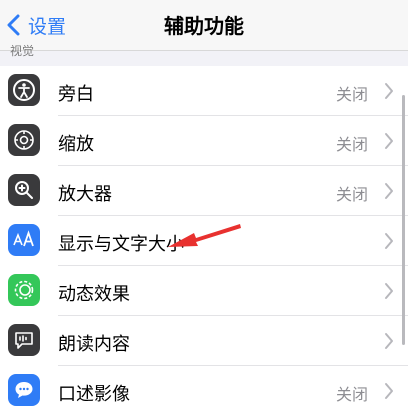 The width and height of the screenshot is (408, 406). Describe the element at coordinates (24, 90) in the screenshot. I see `voiceover-icon` at that location.